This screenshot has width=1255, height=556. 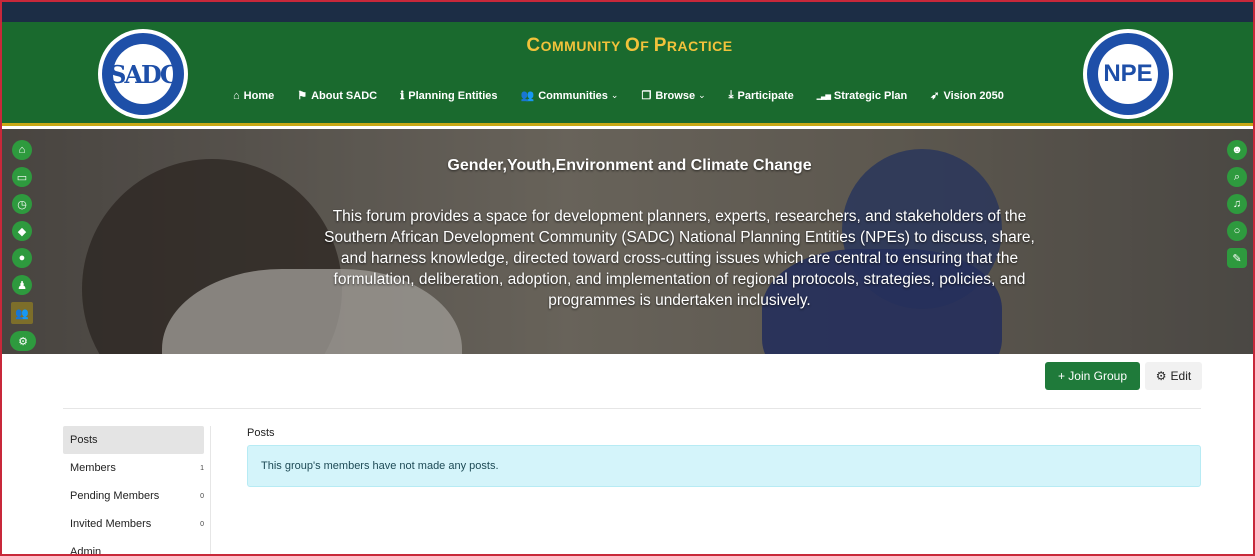 What do you see at coordinates (143, 74) in the screenshot?
I see `sadc-logo: SADC` at bounding box center [143, 74].